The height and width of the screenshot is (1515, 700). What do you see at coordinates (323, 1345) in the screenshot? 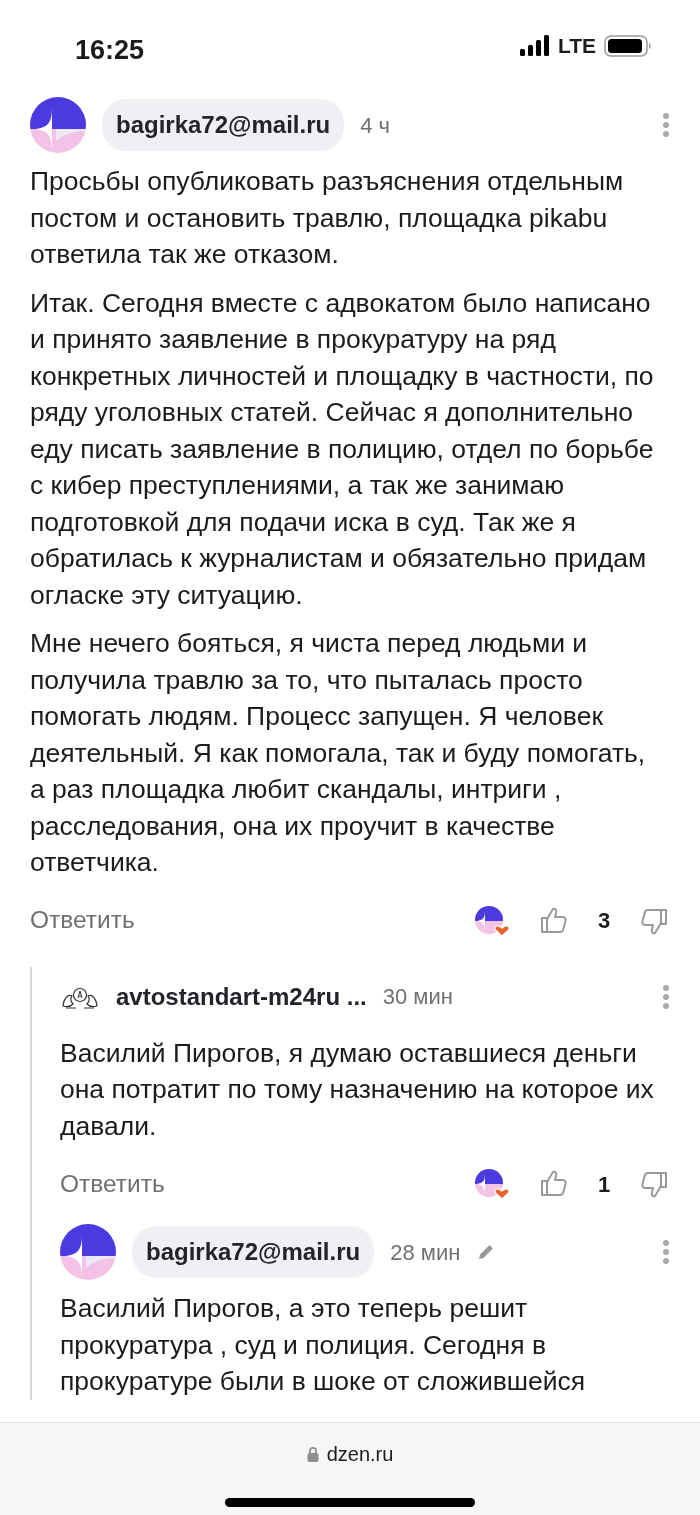
I see `comment-text: Василий Пирогов, а это теперь решит прокуратура , суд и полиция. Сегодня в прокуратуре были в шоке от сложившейся` at bounding box center [323, 1345].